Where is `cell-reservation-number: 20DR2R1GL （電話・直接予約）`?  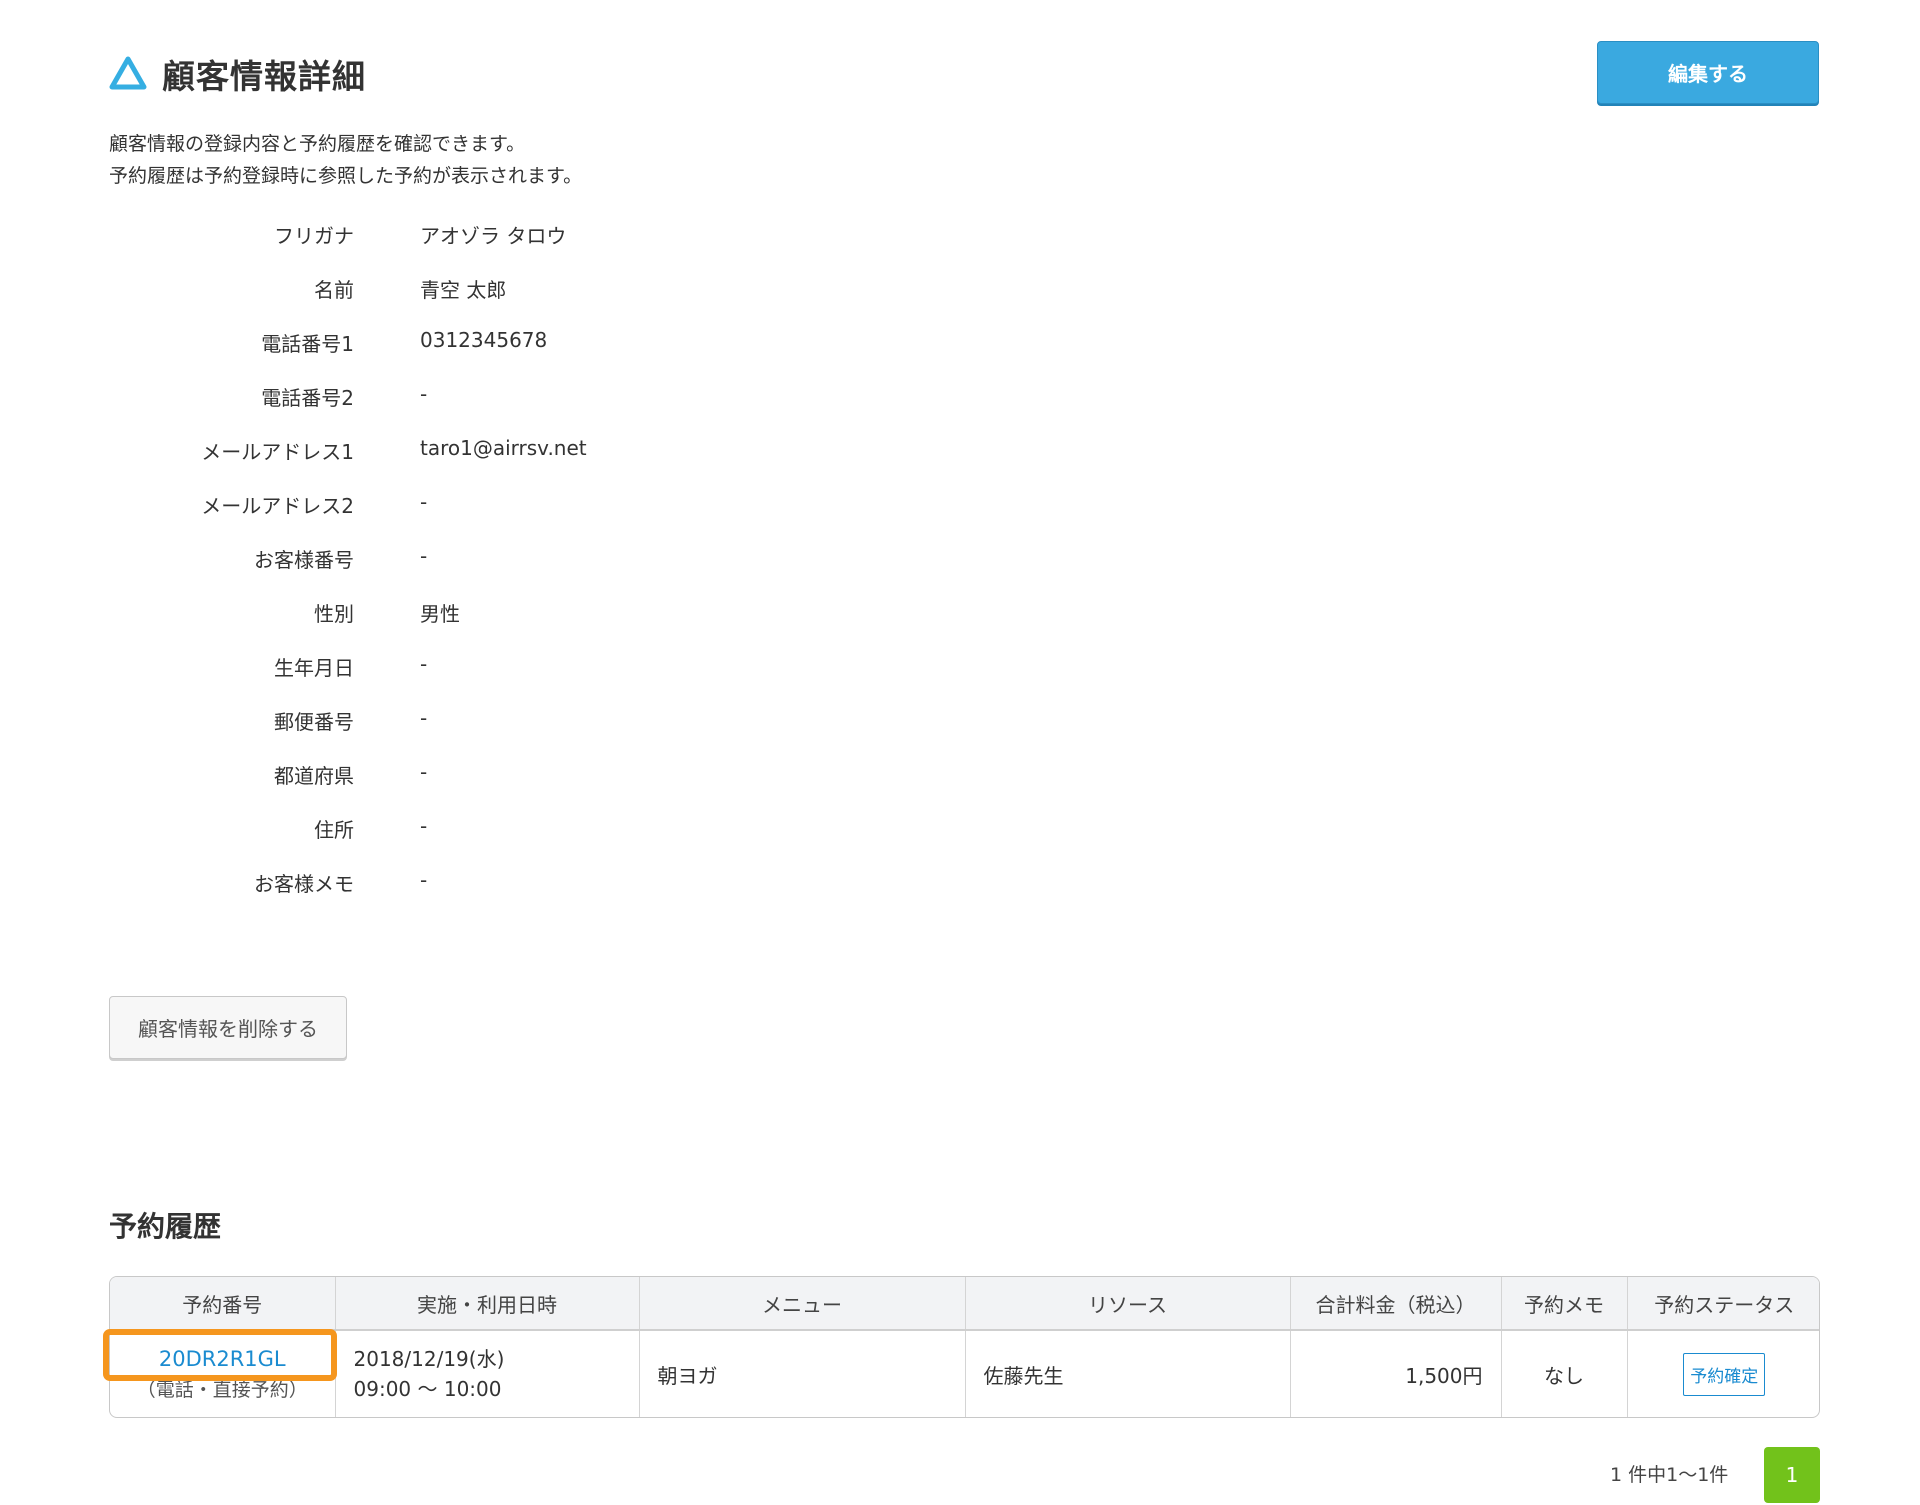 cell-reservation-number: 20DR2R1GL （電話・直接予約） is located at coordinates (223, 1373).